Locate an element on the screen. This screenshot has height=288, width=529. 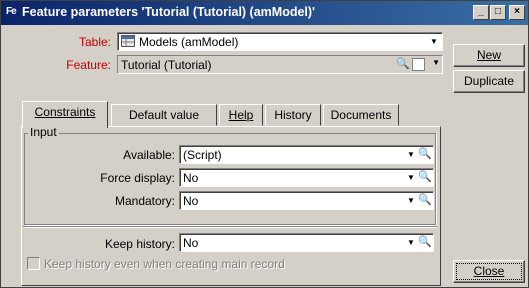
details-icon is located at coordinates (418, 64).